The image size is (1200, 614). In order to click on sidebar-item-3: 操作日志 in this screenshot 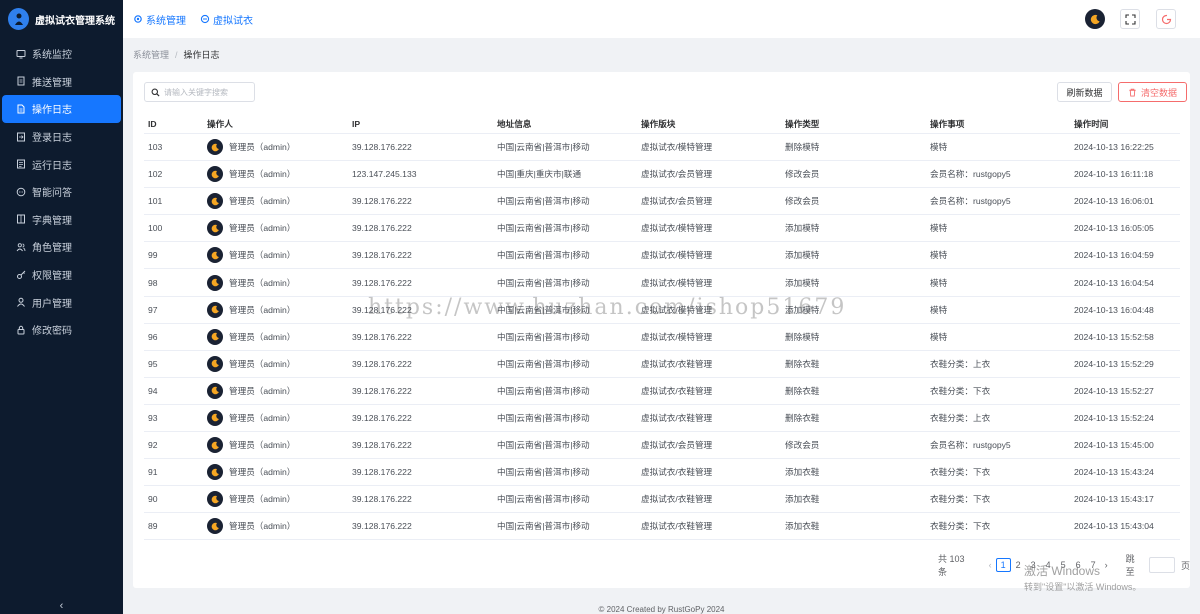, I will do `click(61, 109)`.